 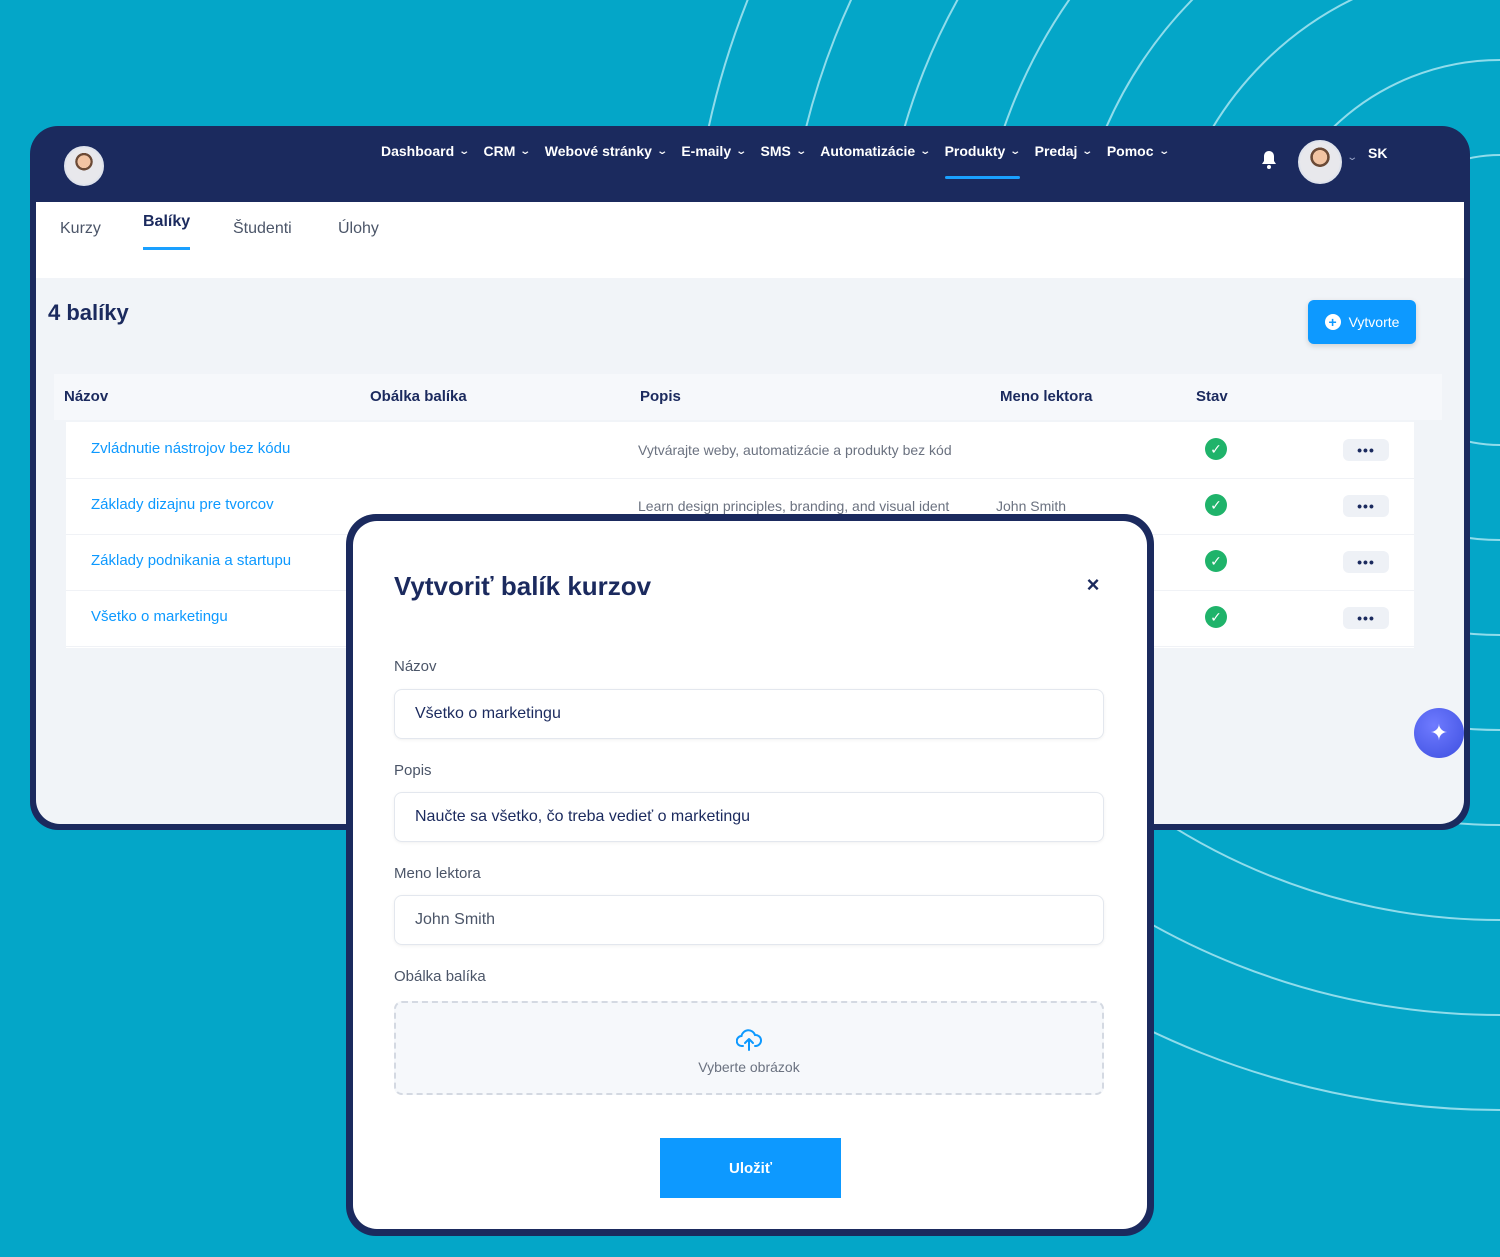 I want to click on nav-crm: CRM ⌄, so click(x=507, y=151).